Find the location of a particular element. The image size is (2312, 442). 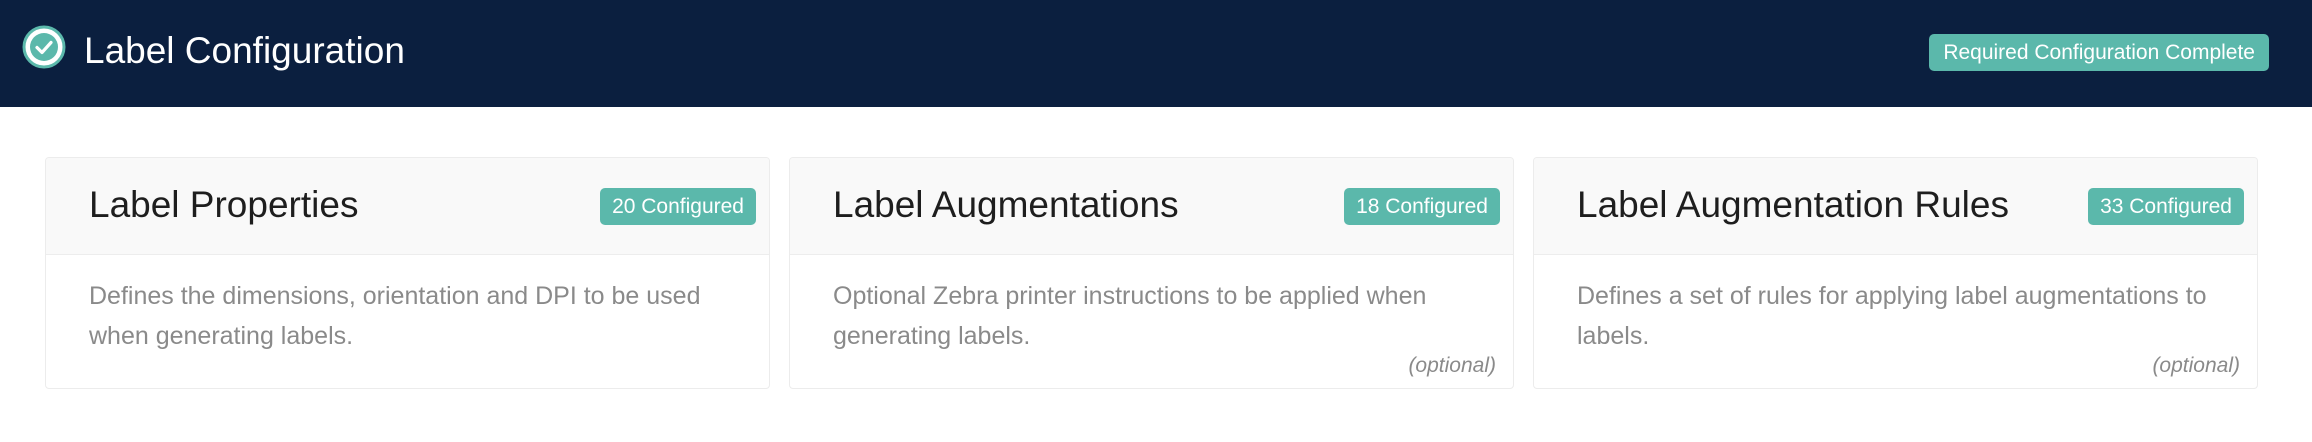

card-title: Label Augmentation Rules is located at coordinates (1793, 204).